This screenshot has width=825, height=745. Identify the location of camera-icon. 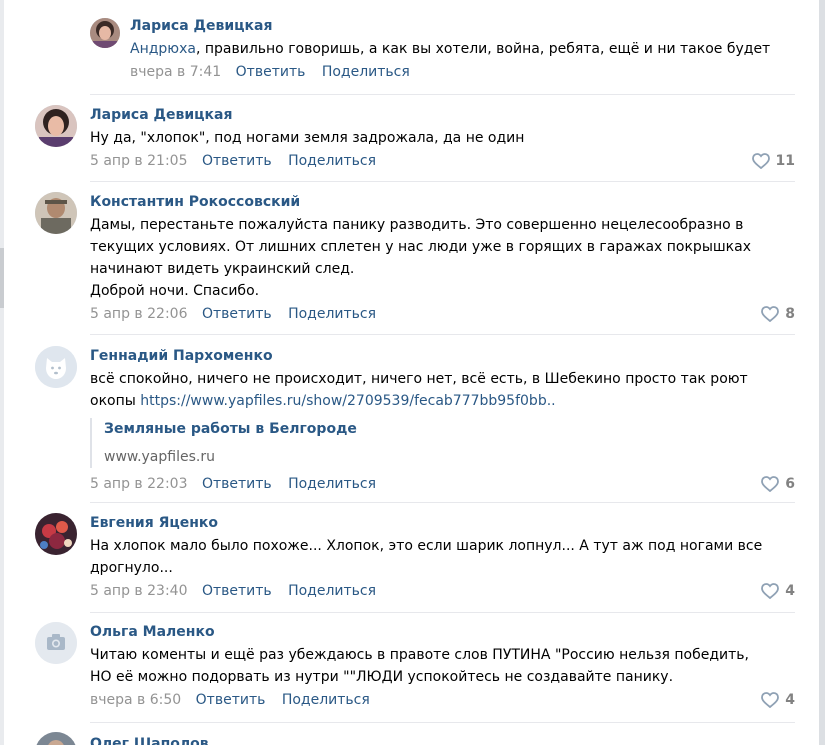
(56, 643).